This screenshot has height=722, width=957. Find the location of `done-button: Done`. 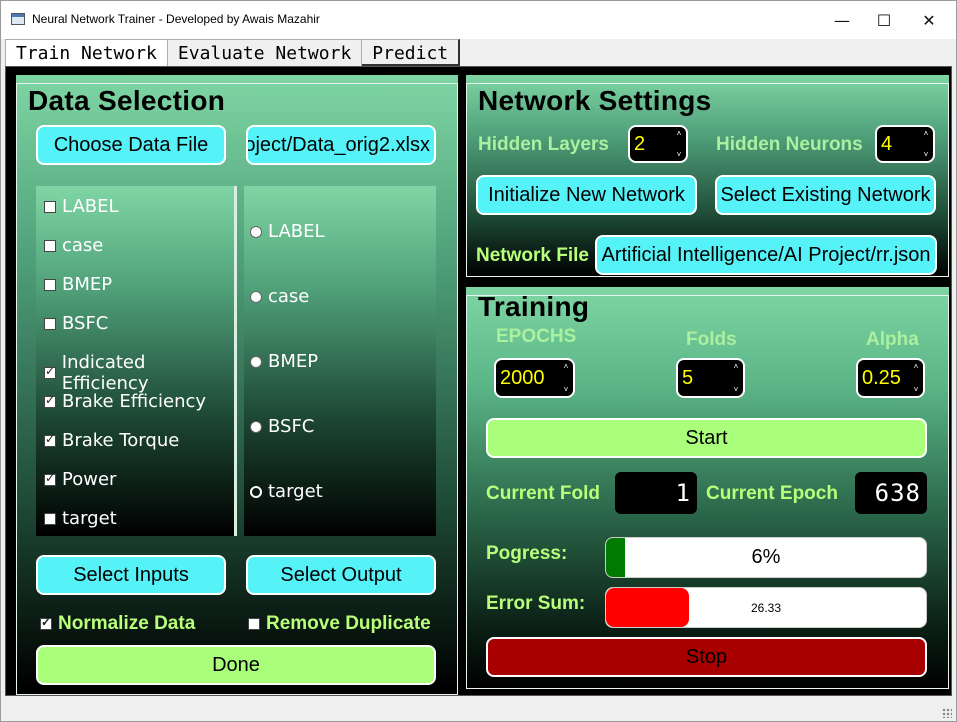

done-button: Done is located at coordinates (236, 665).